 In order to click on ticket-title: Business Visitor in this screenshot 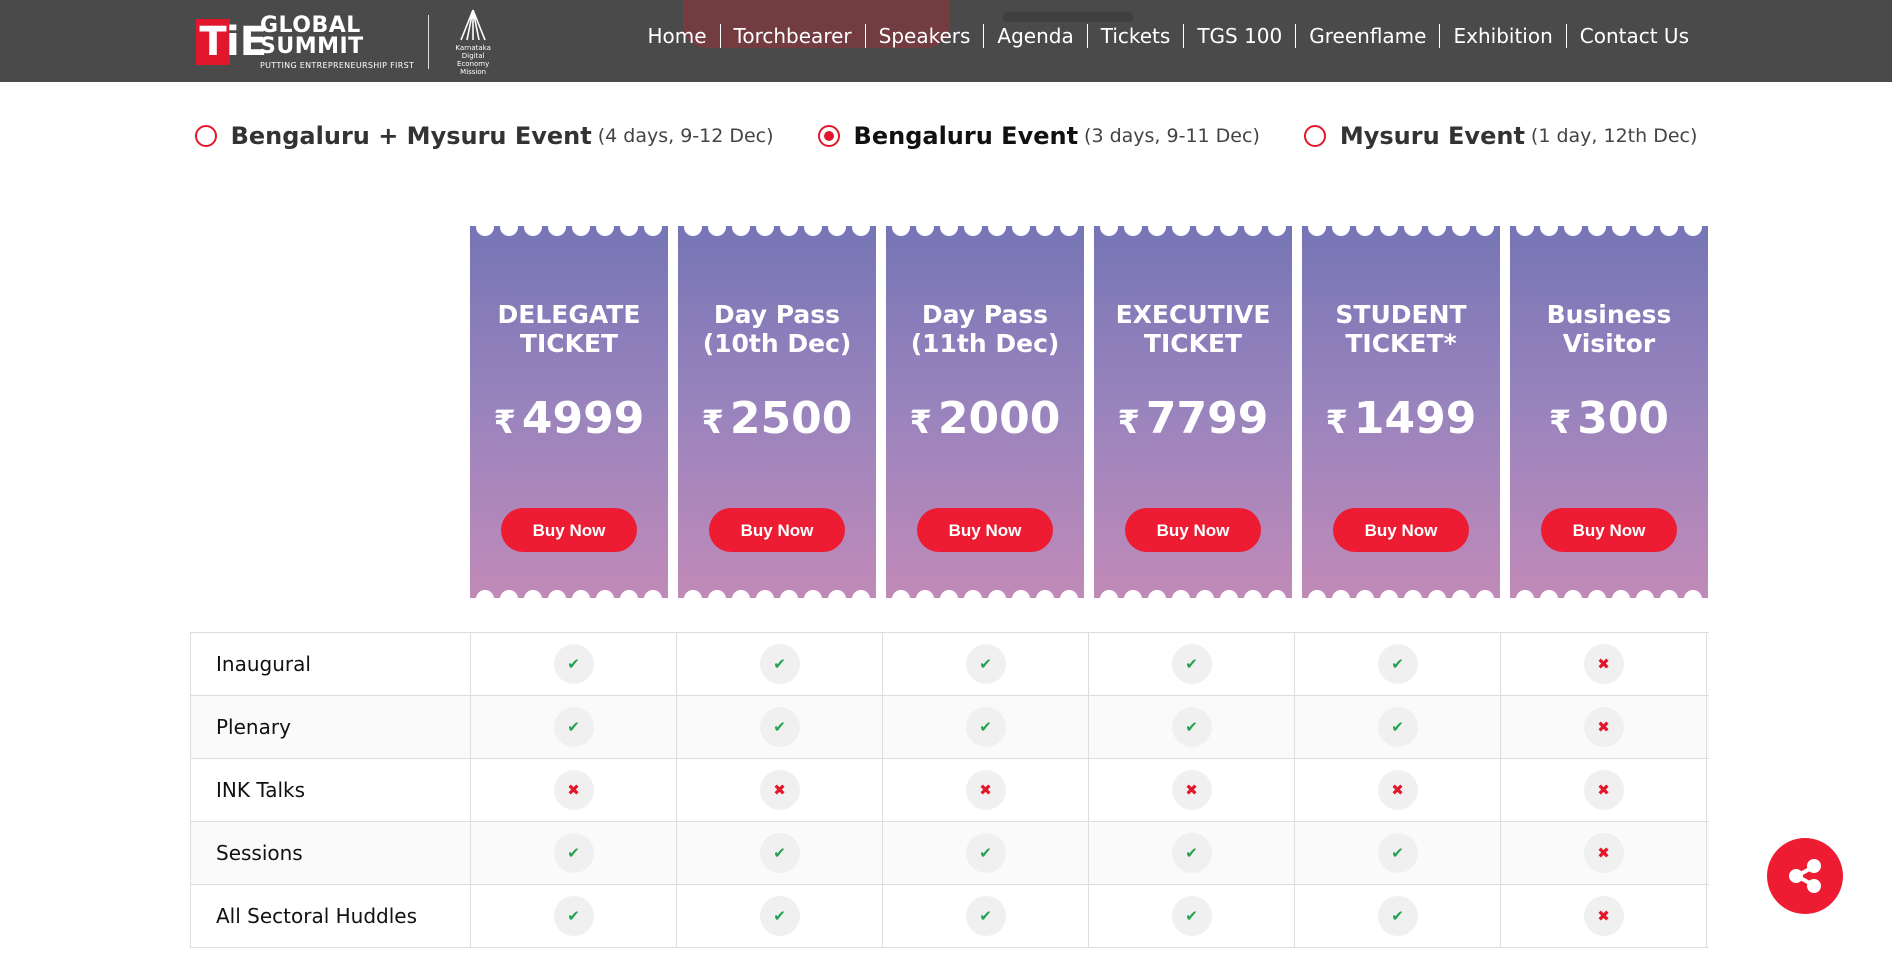, I will do `click(1609, 329)`.